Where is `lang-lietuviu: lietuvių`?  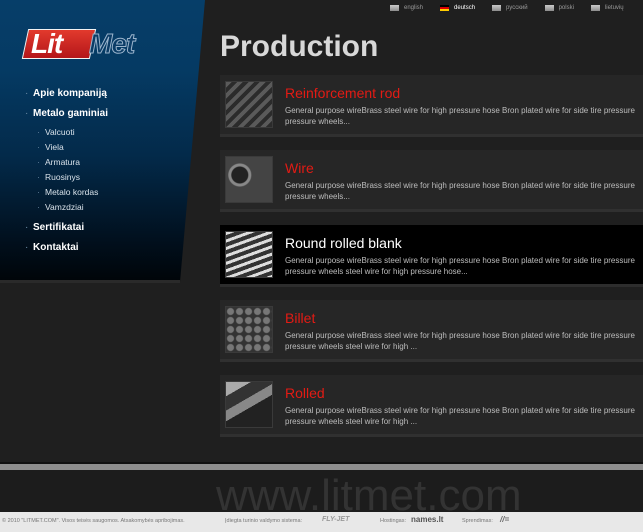 lang-lietuviu: lietuvių is located at coordinates (607, 8).